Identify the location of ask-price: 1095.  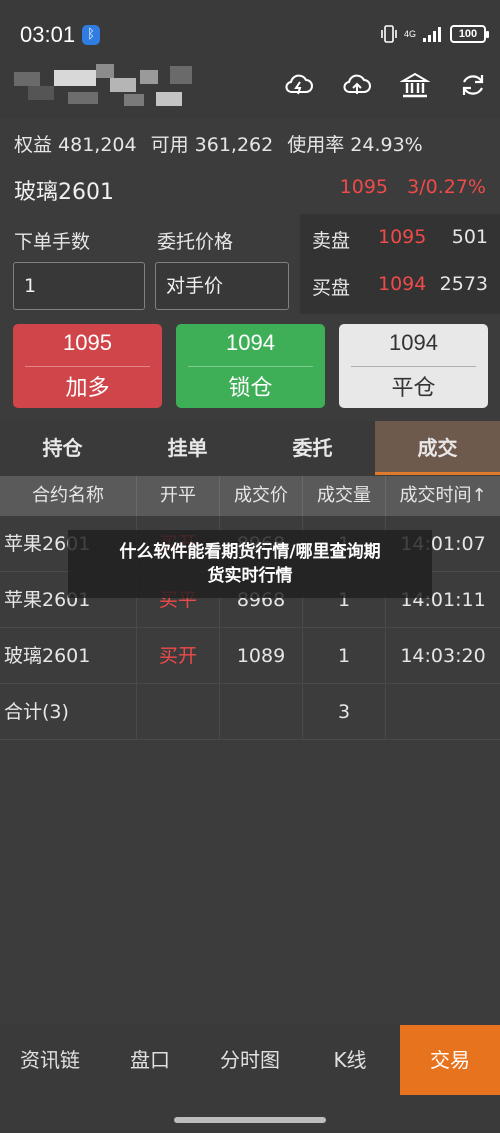
(402, 237).